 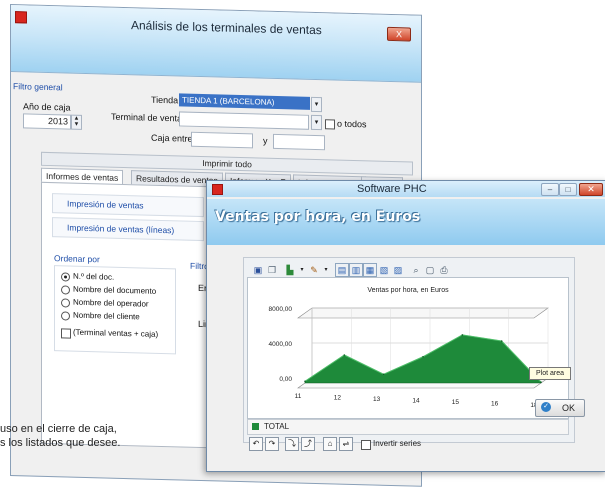 What do you see at coordinates (569, 408) in the screenshot?
I see `ok-label: OK` at bounding box center [569, 408].